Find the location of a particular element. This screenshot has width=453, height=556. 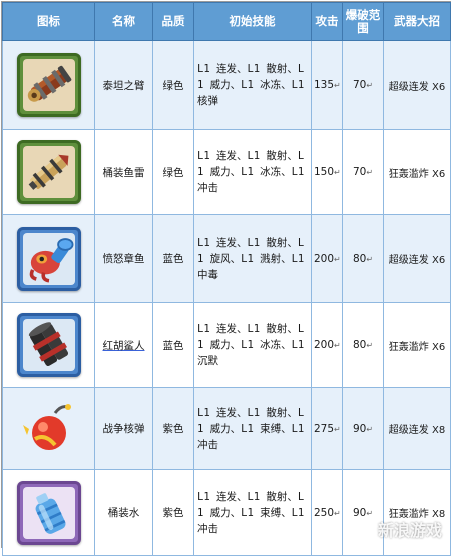

weapon-skills: L1 连发、L1 散射、L1 旋风、L1 溅射、L1 中毒 is located at coordinates (252, 258).